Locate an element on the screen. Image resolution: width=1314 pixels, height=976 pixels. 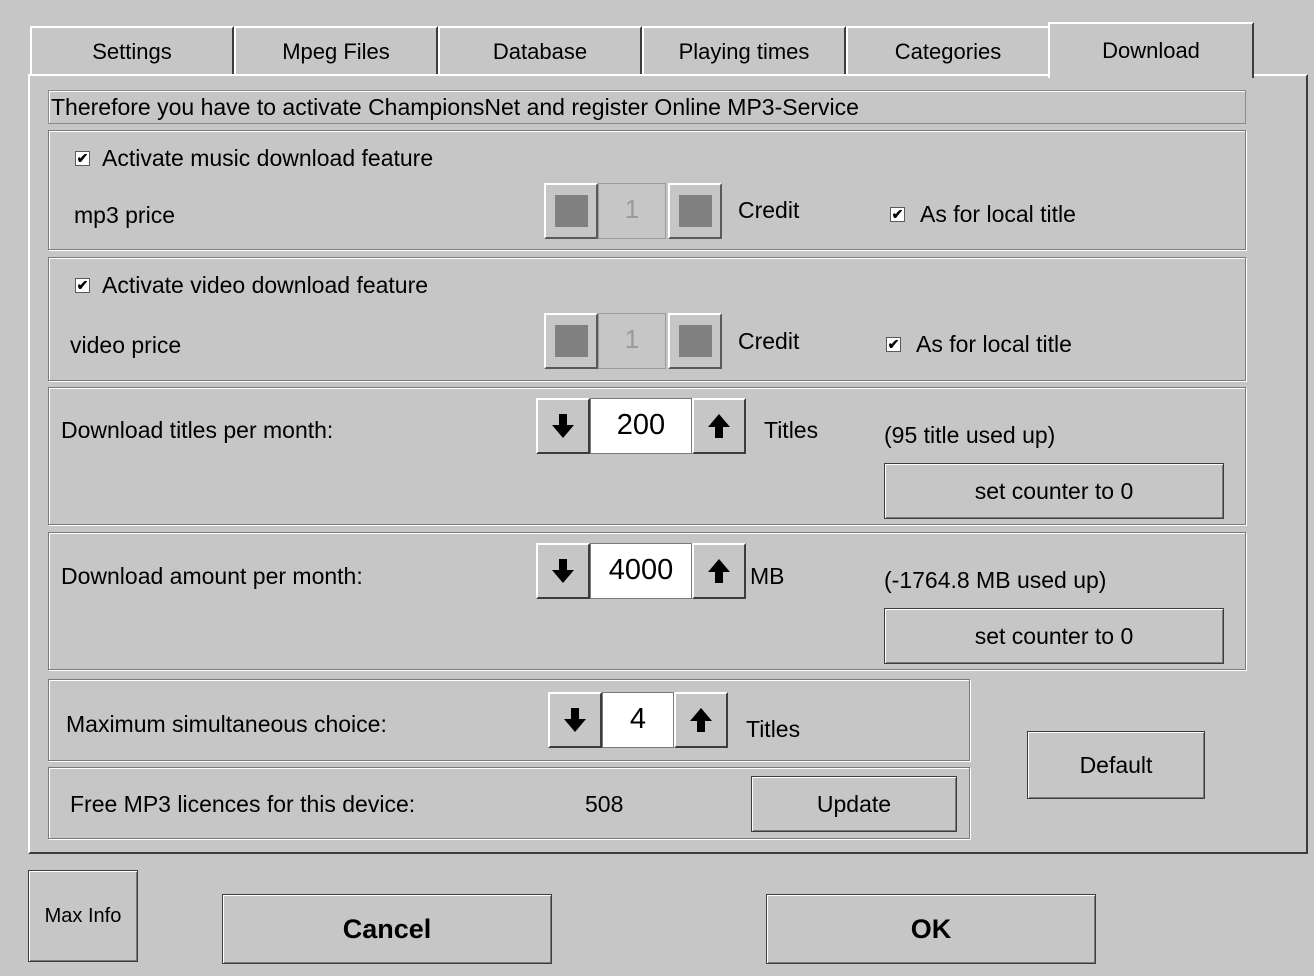
tab-categories: Categories is located at coordinates (948, 51).